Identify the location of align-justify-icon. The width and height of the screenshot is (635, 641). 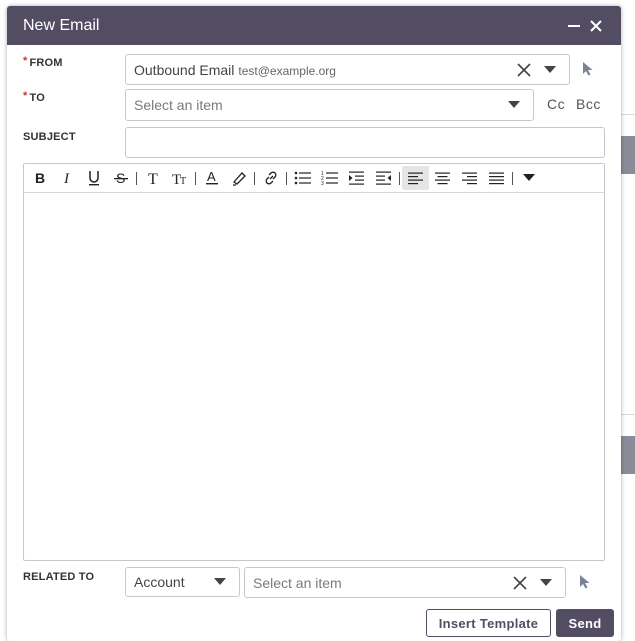
(496, 178).